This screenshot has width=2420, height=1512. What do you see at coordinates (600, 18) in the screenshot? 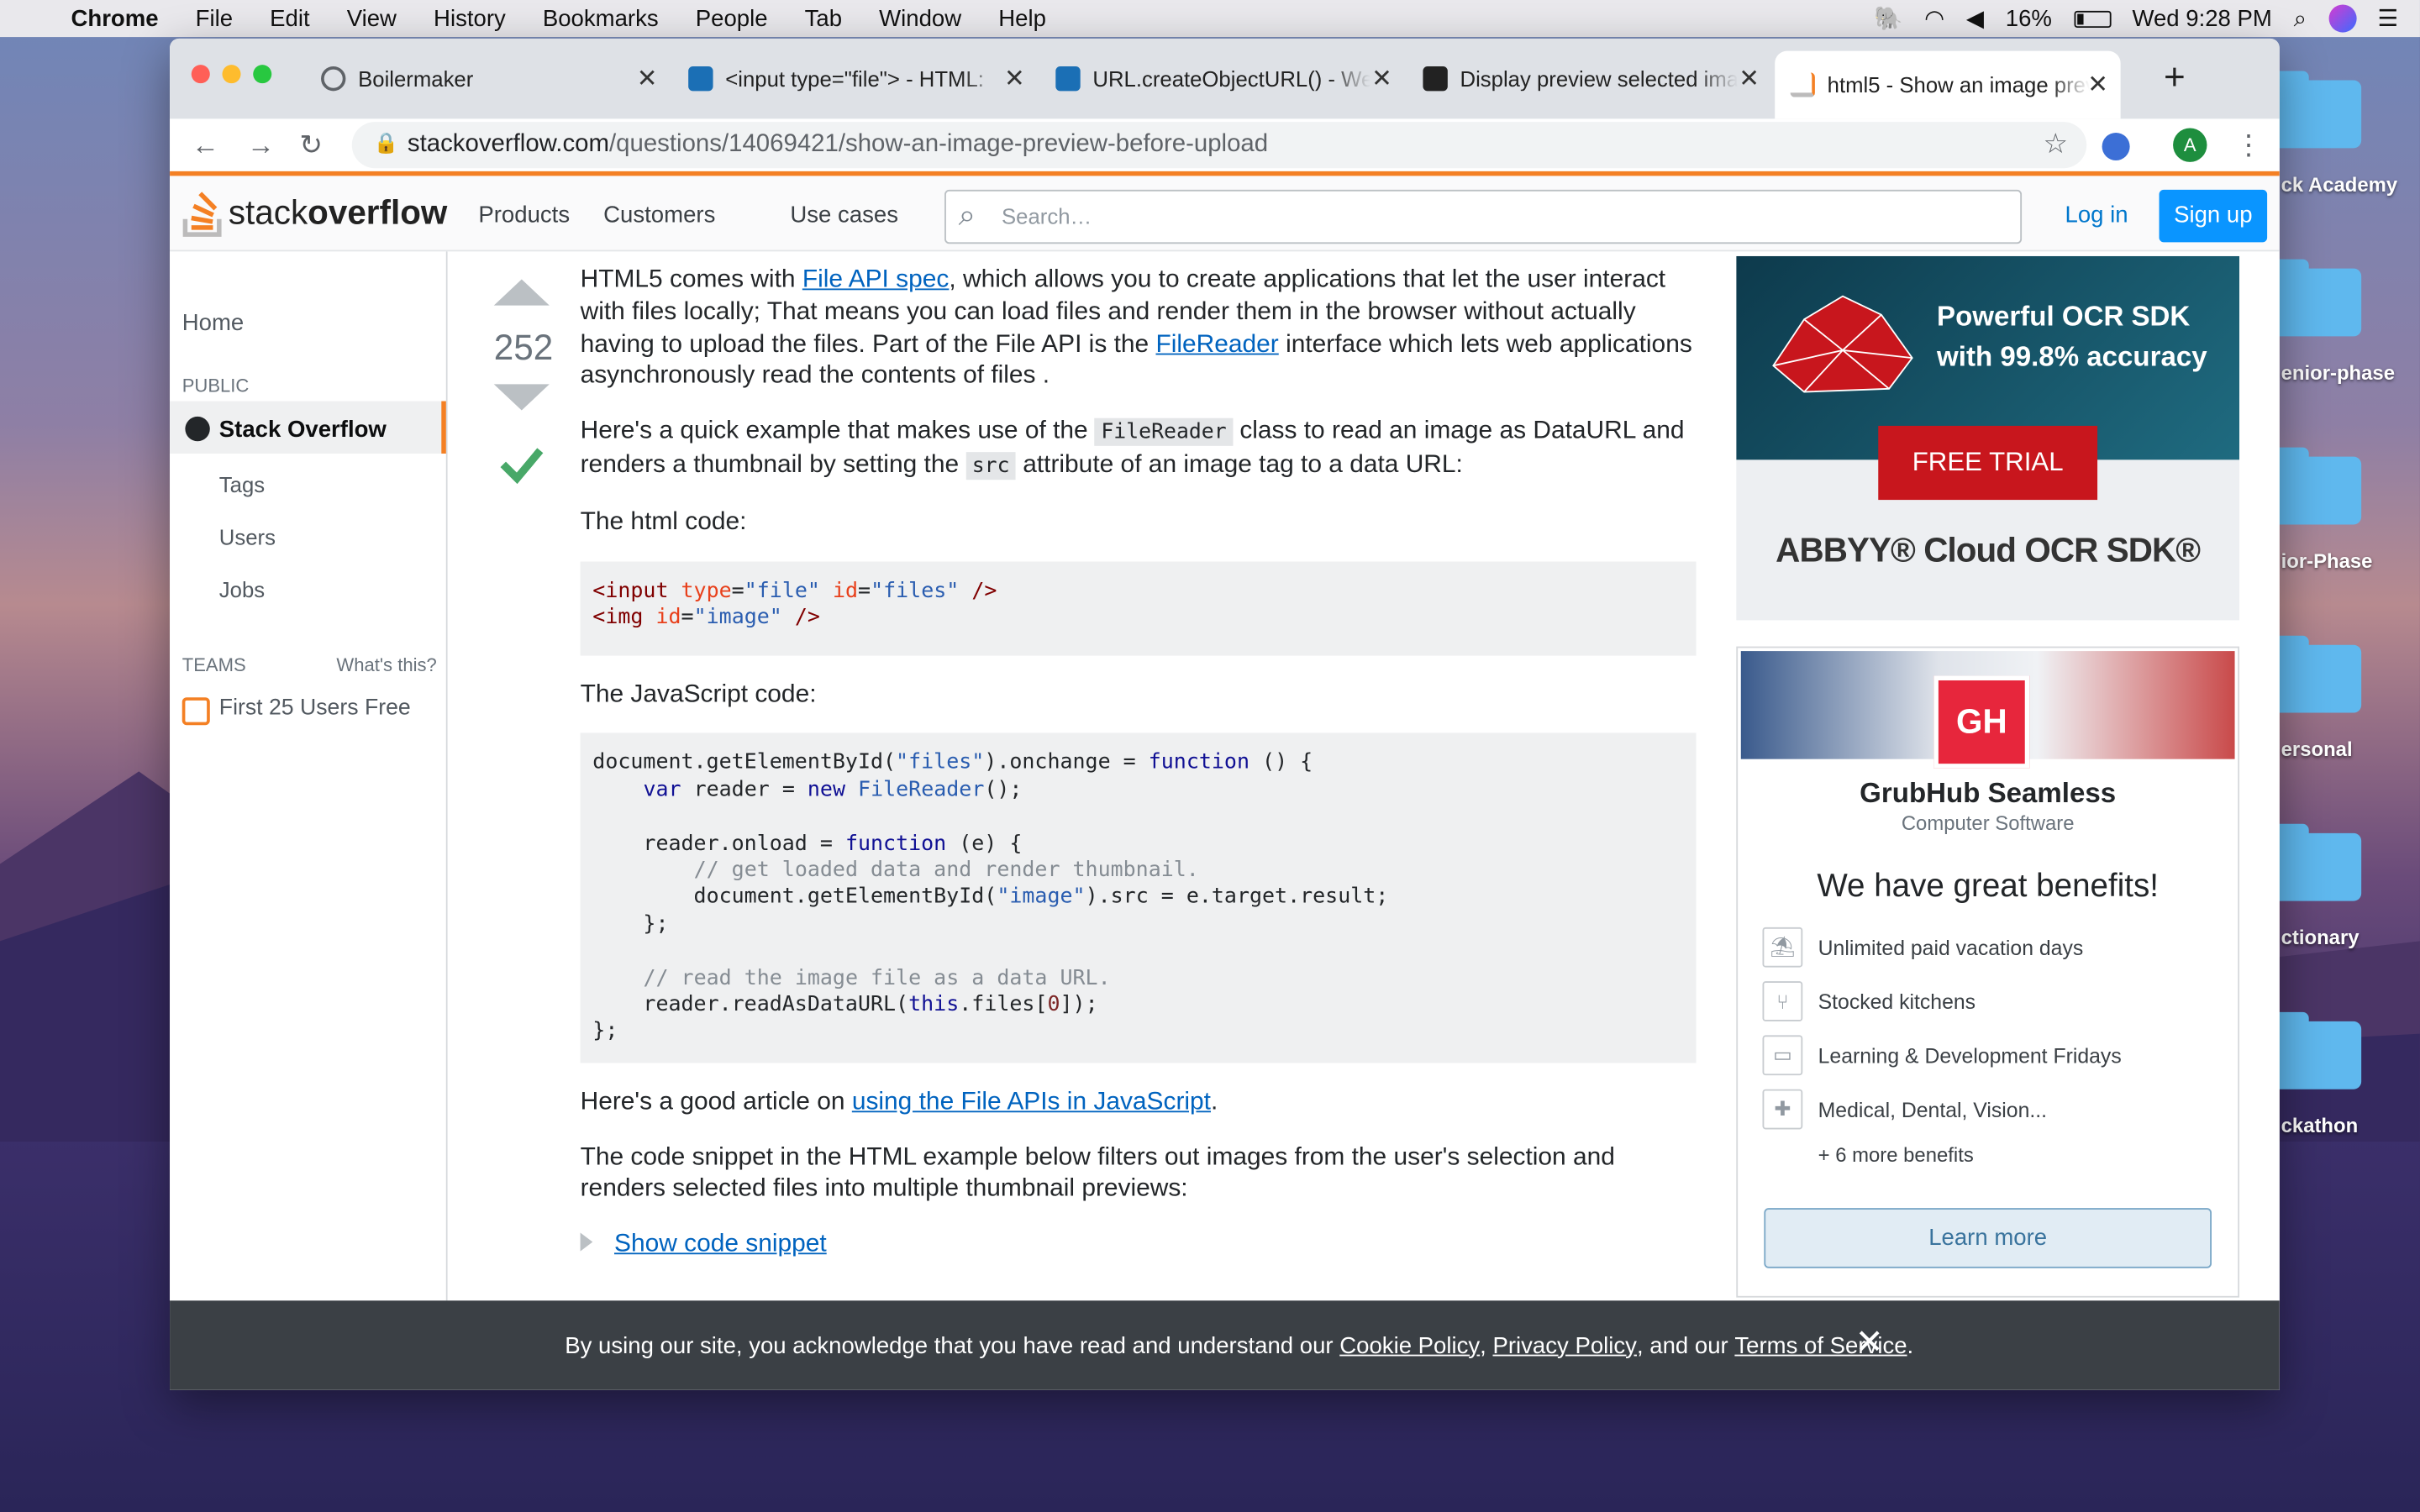
I see `menu-bookmarks: Bookmarks` at bounding box center [600, 18].